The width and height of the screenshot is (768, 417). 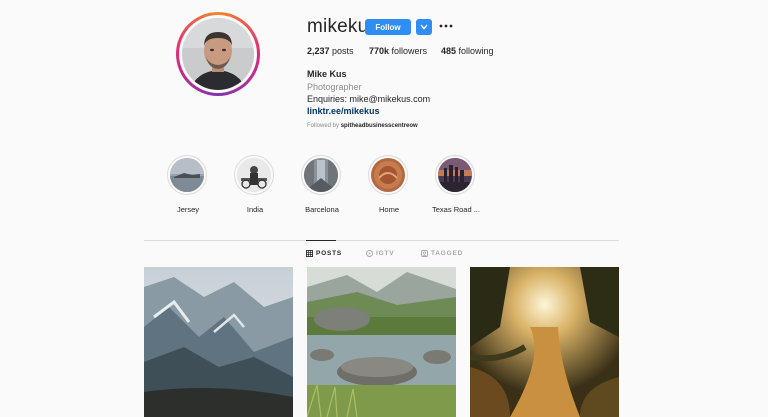 I want to click on highlight-texas-road, so click(x=455, y=175).